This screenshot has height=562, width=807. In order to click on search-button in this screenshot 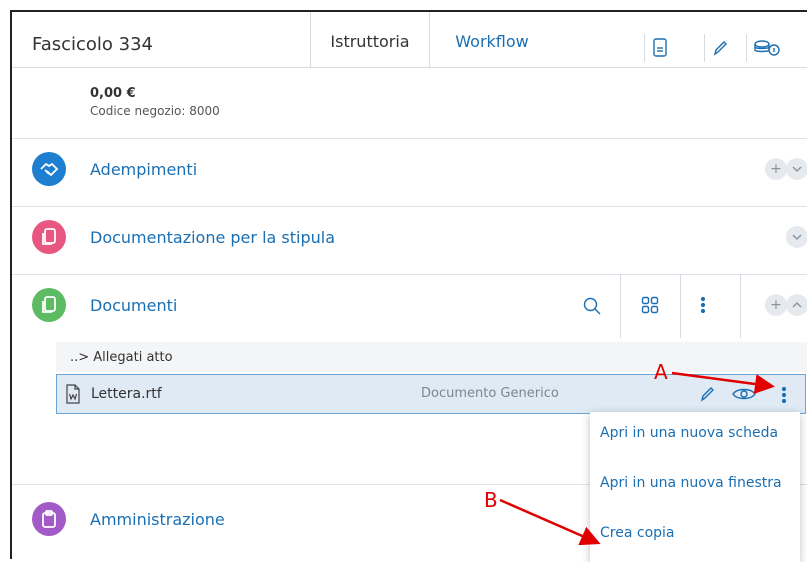, I will do `click(592, 306)`.